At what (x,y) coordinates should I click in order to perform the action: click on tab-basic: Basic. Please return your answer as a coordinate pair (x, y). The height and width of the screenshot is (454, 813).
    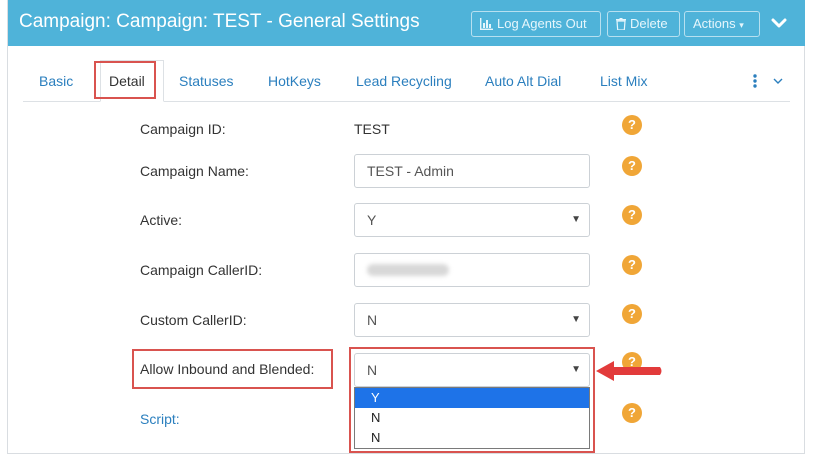
    Looking at the image, I should click on (56, 81).